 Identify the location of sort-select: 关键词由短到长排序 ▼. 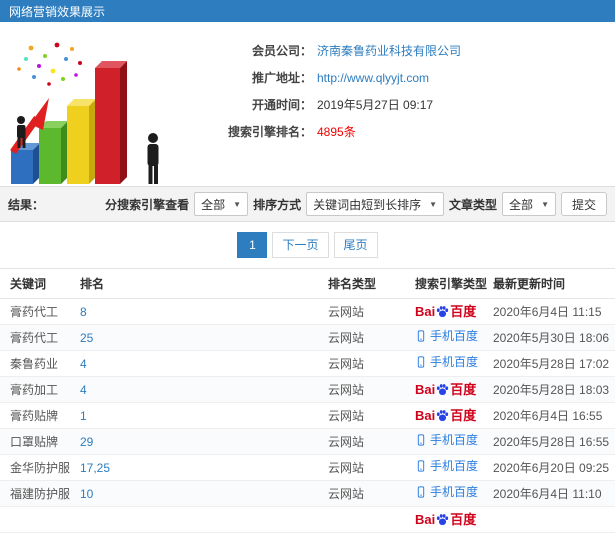
(375, 204).